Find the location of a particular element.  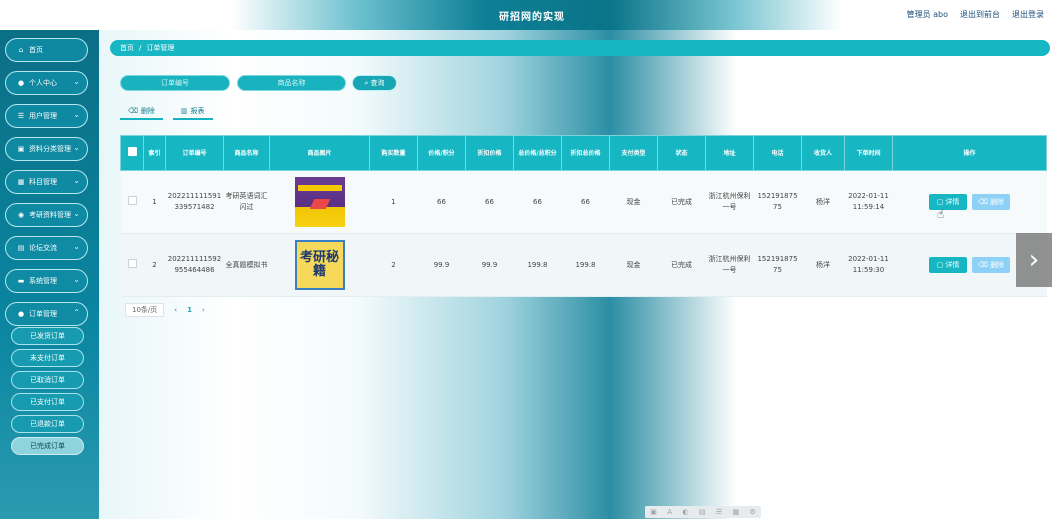

cell-order-no: 202211111591339571482 is located at coordinates (194, 202).